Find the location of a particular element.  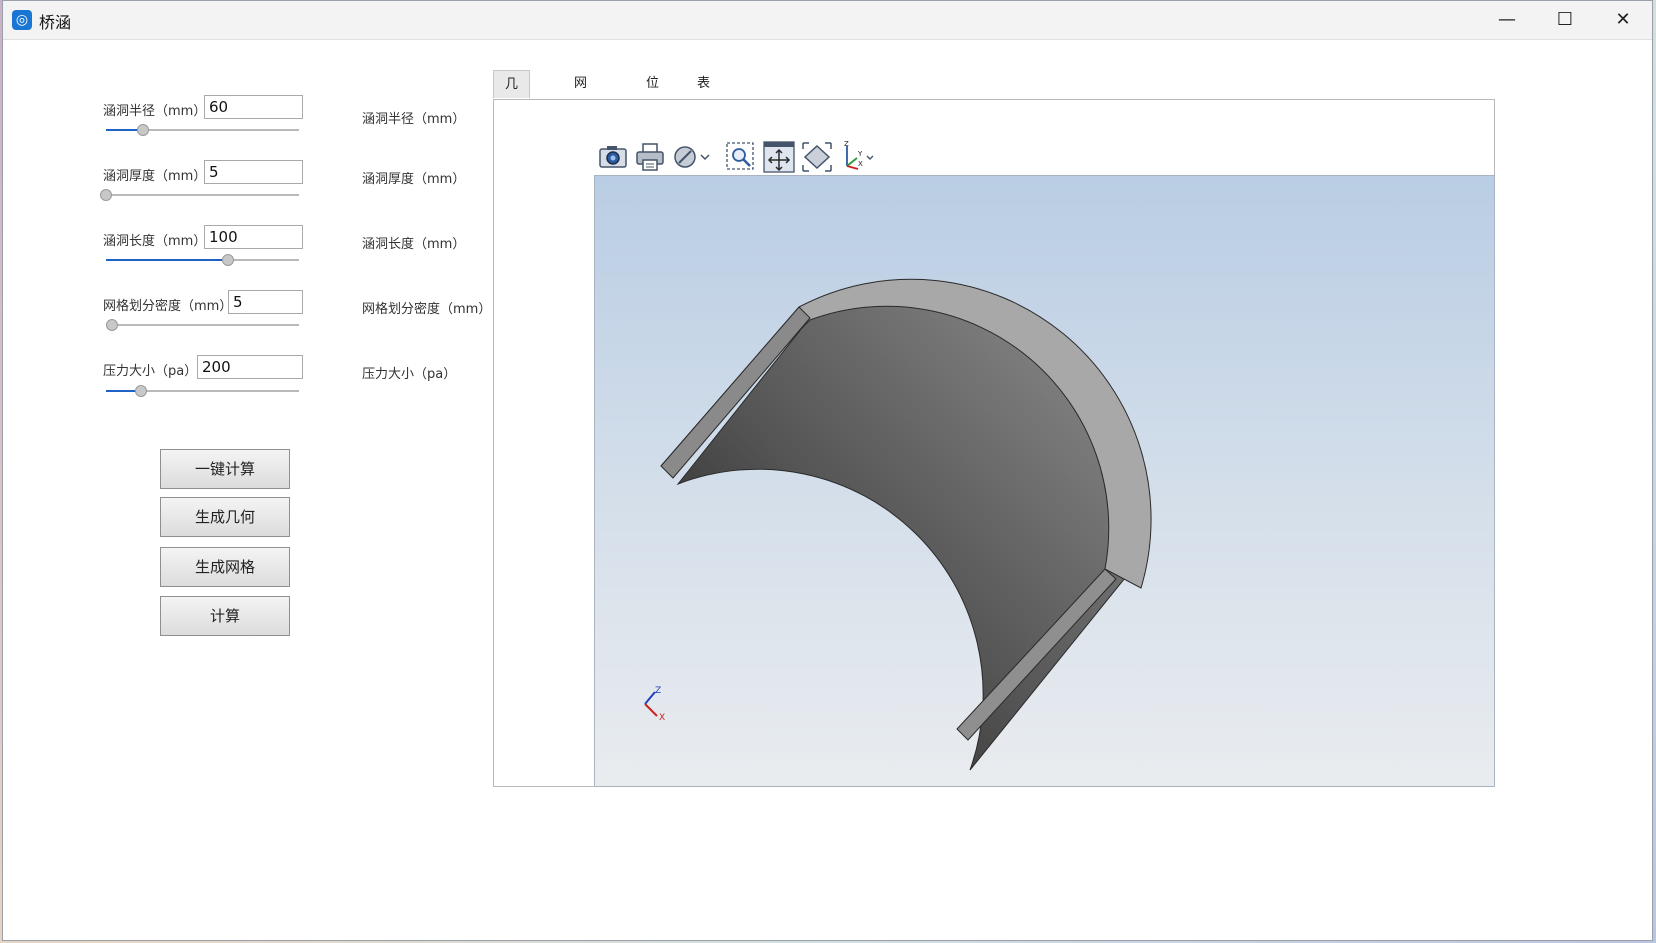

camera-icon is located at coordinates (613, 157).